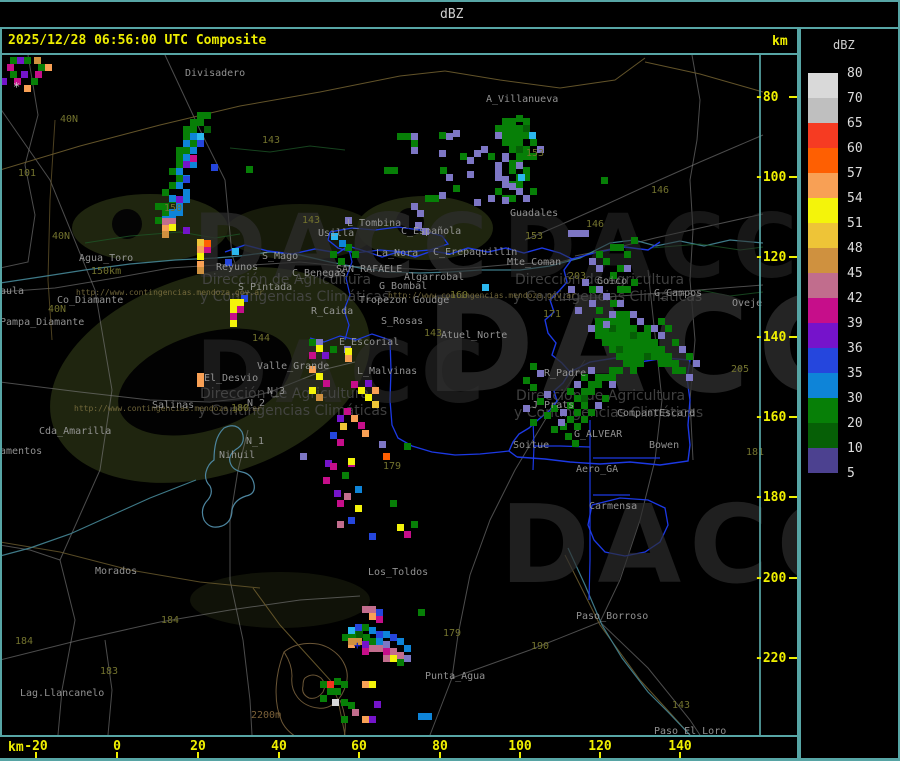  I want to click on place-label: G_ALVEAR, so click(598, 434).